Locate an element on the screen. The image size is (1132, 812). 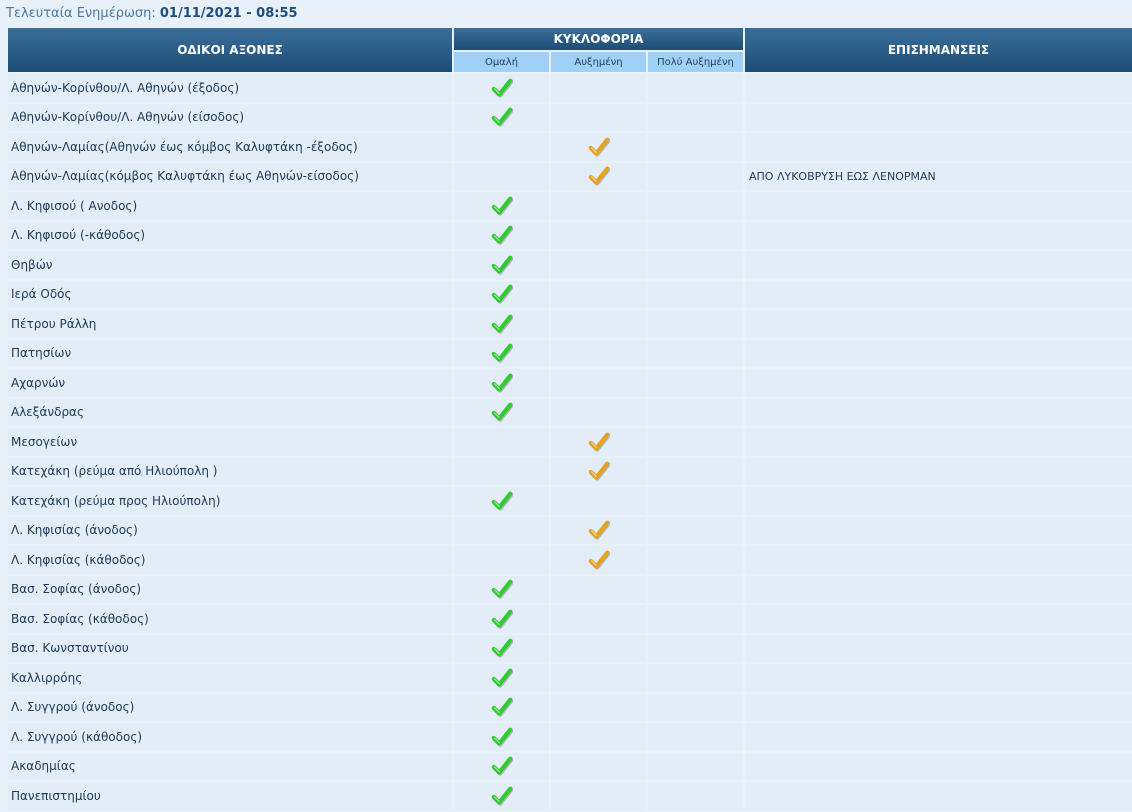
table-row: Καλλιρρόης is located at coordinates (570, 678).